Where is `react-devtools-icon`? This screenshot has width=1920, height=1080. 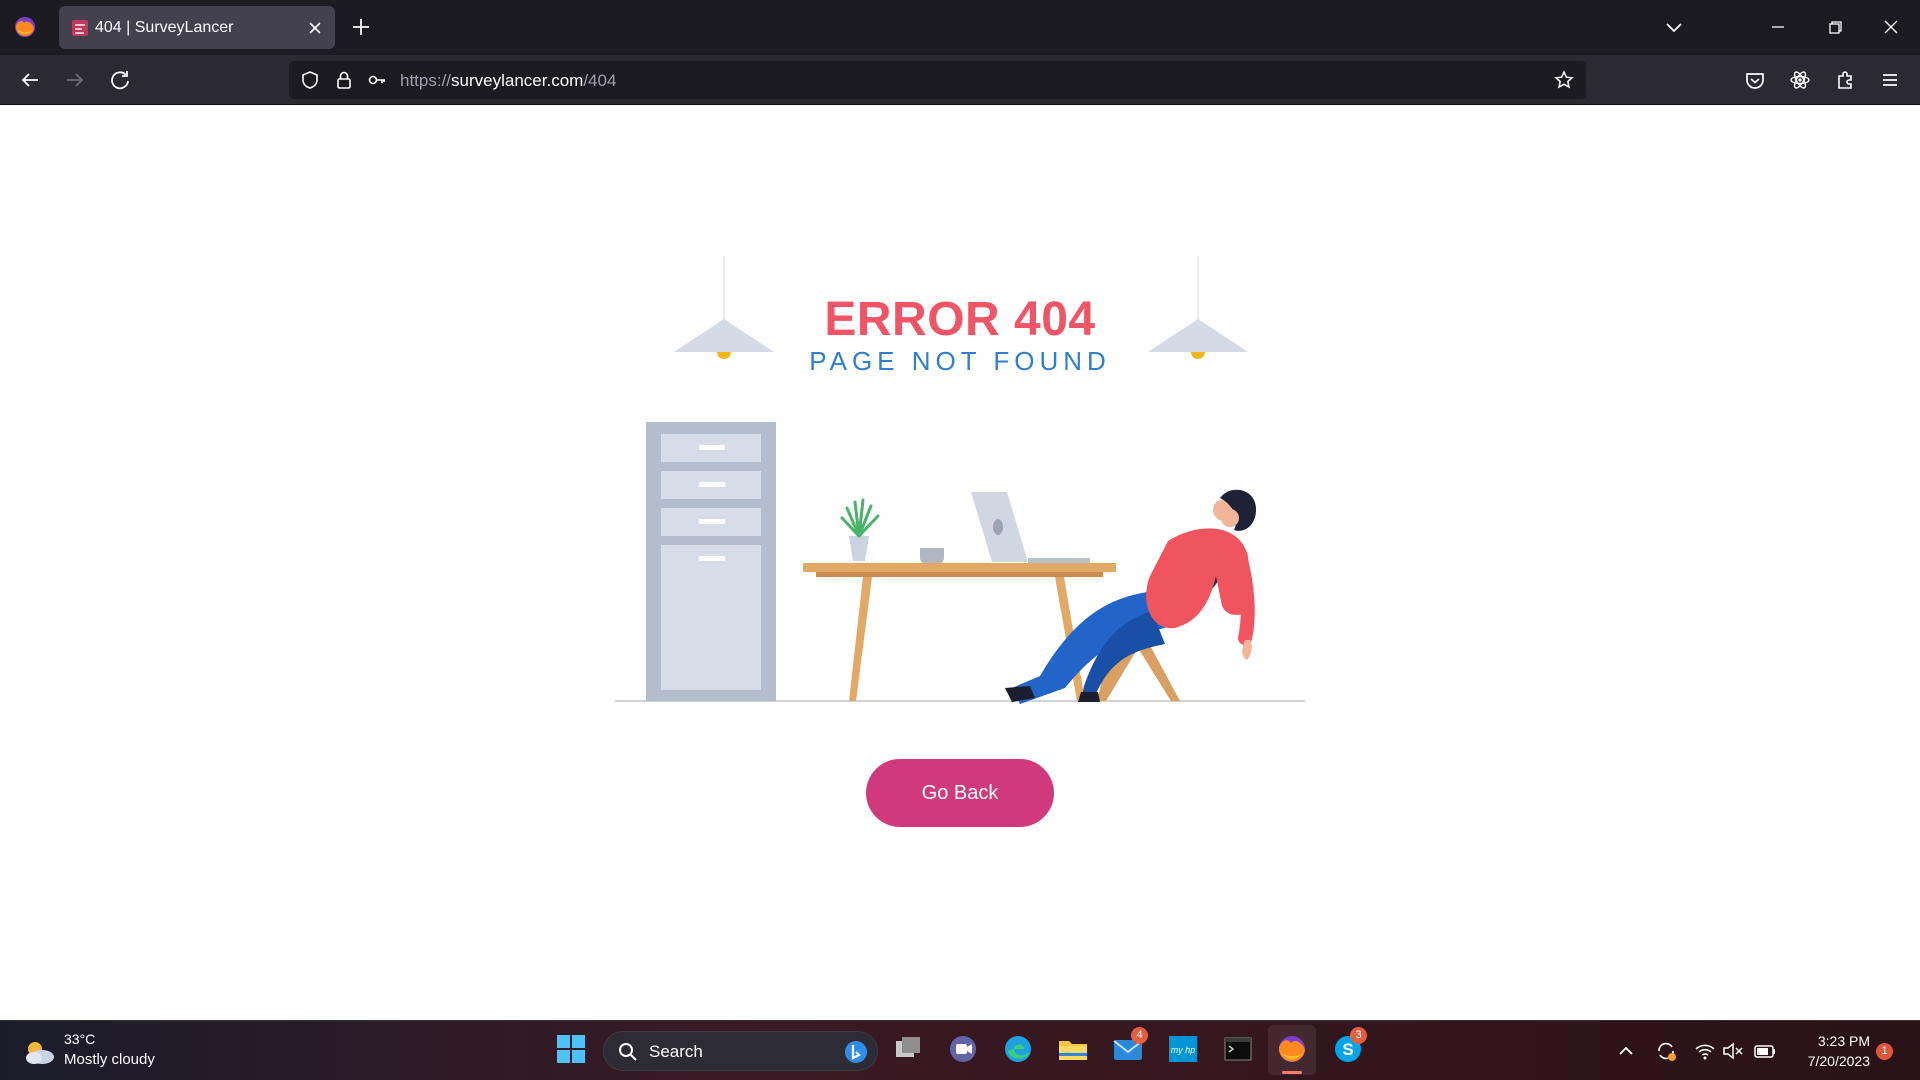 react-devtools-icon is located at coordinates (1800, 80).